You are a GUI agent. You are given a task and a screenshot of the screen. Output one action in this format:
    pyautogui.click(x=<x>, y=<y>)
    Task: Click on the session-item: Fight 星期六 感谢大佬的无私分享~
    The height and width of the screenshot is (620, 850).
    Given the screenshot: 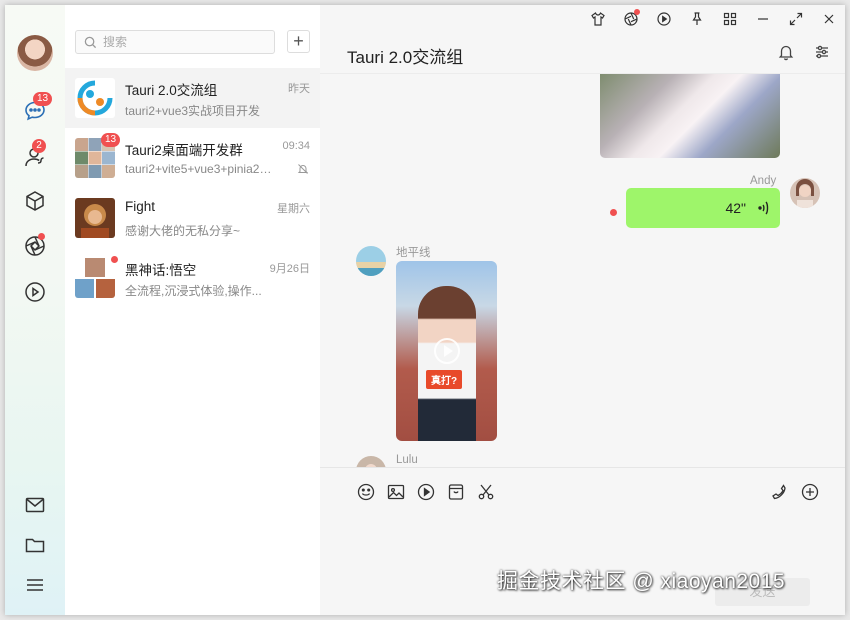 What is the action you would take?
    pyautogui.click(x=192, y=218)
    